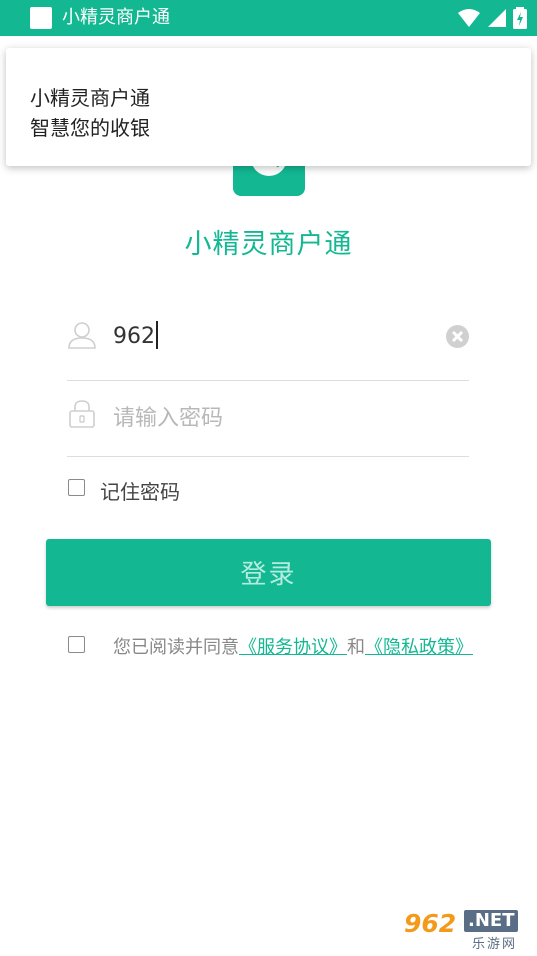 The image size is (537, 956). Describe the element at coordinates (457, 336) in the screenshot. I see `clear-icon` at that location.